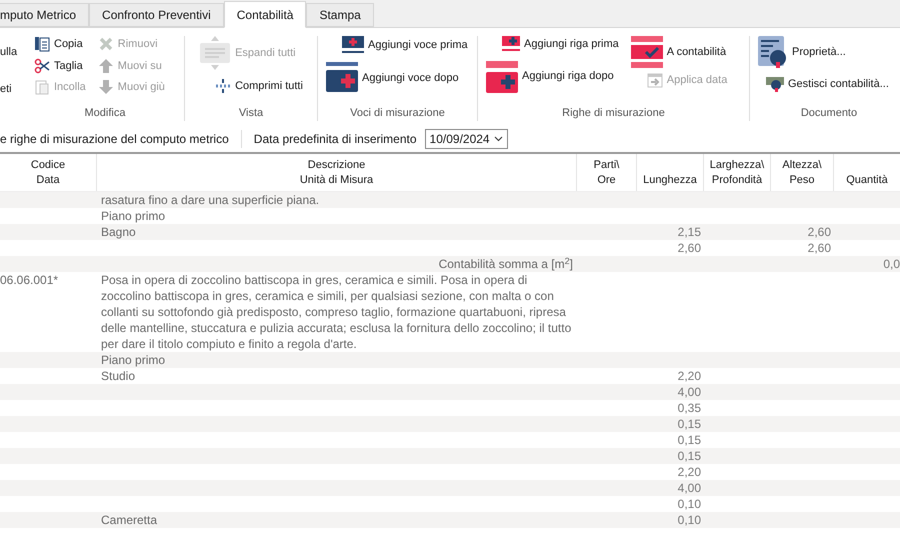 The width and height of the screenshot is (900, 537). Describe the element at coordinates (259, 86) in the screenshot. I see `ribbon-button: Comprimi tutti` at that location.